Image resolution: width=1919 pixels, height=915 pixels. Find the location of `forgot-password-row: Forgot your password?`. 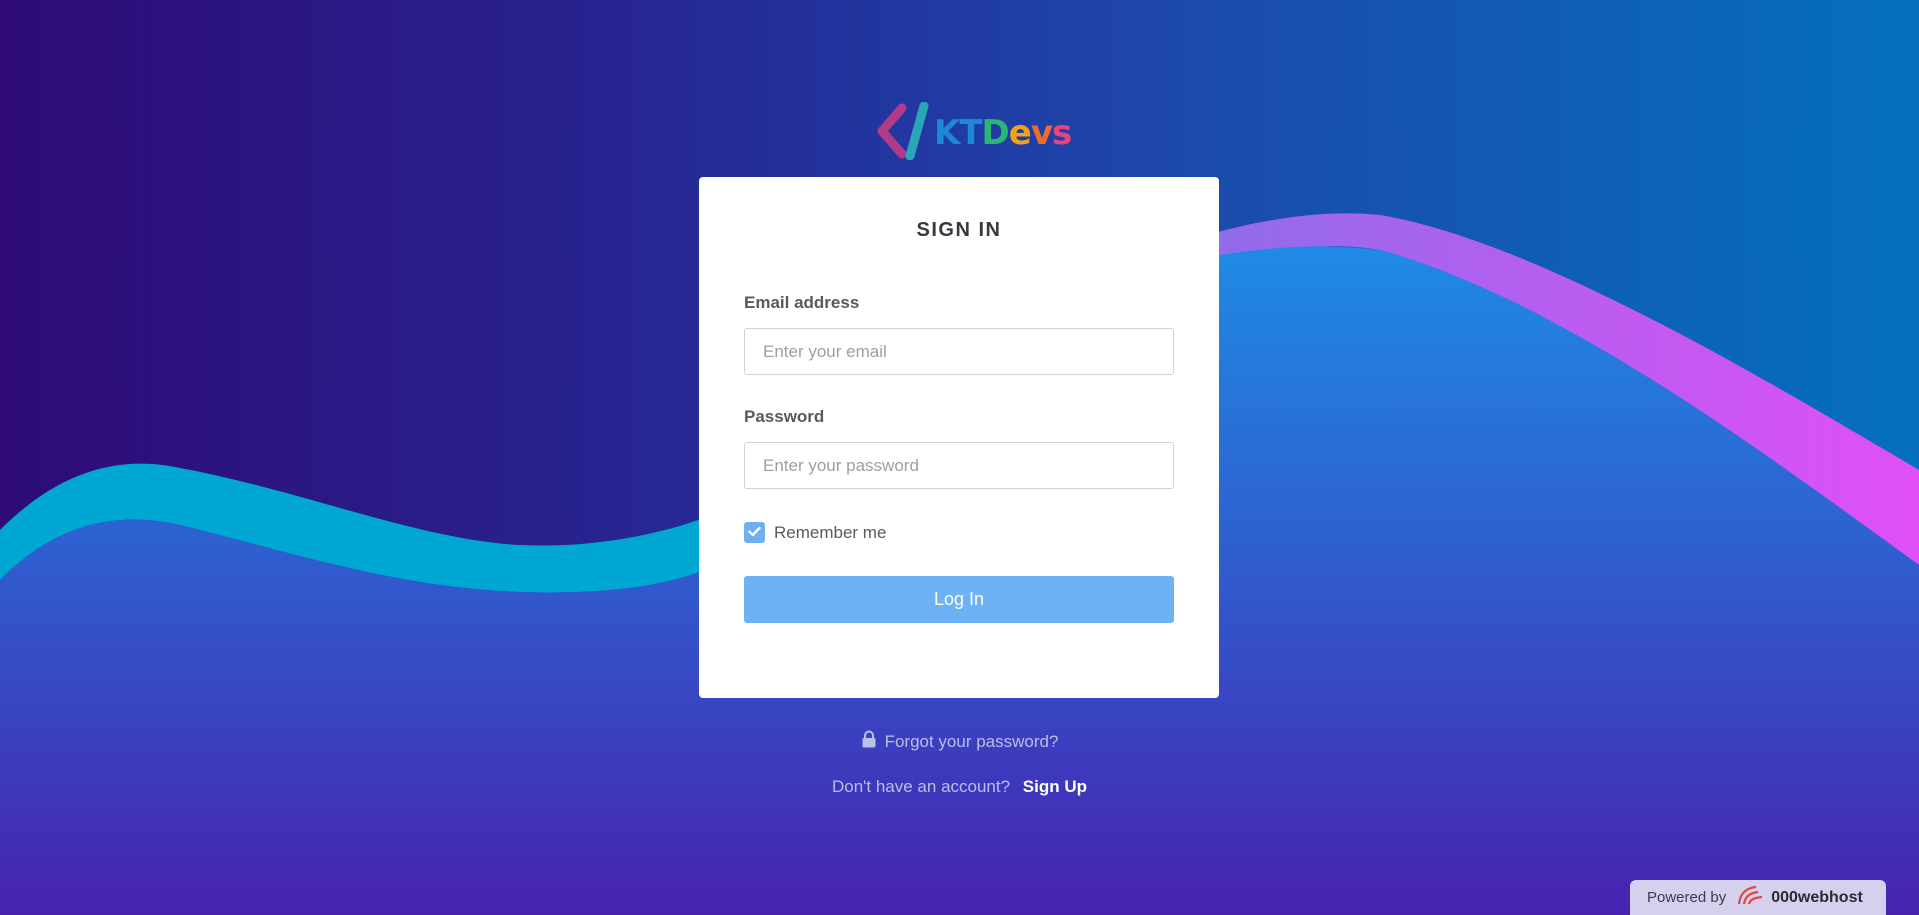

forgot-password-row: Forgot your password? is located at coordinates (959, 741).